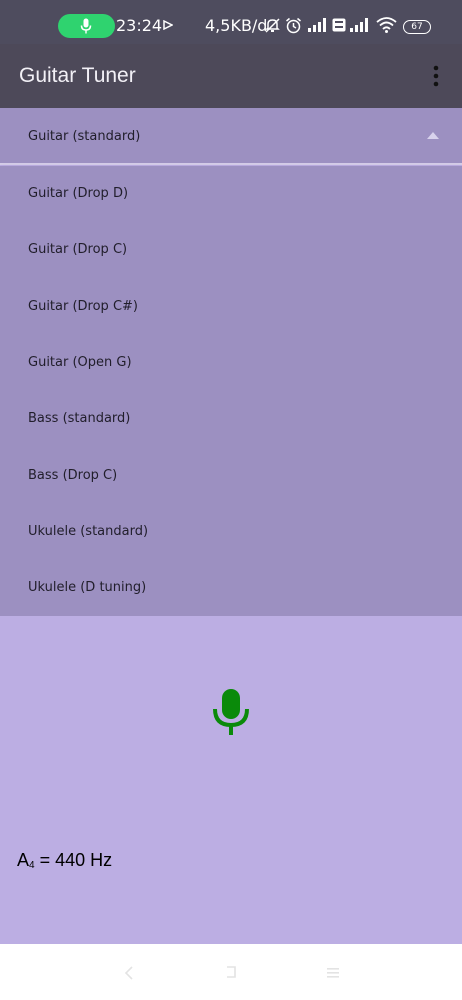 Image resolution: width=462 pixels, height=1000 pixels. I want to click on caret-up-icon, so click(433, 135).